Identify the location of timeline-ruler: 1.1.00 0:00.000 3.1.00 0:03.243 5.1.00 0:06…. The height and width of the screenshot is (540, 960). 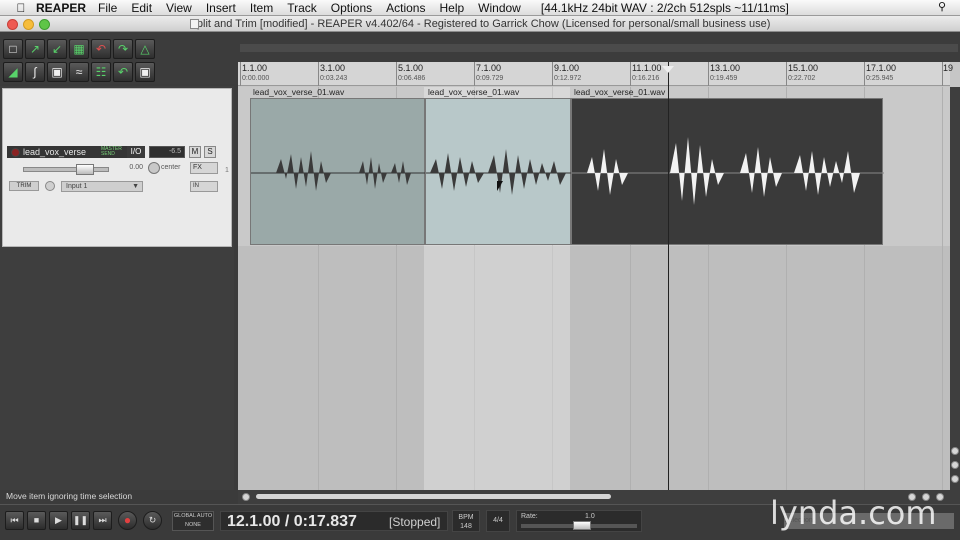
(595, 74).